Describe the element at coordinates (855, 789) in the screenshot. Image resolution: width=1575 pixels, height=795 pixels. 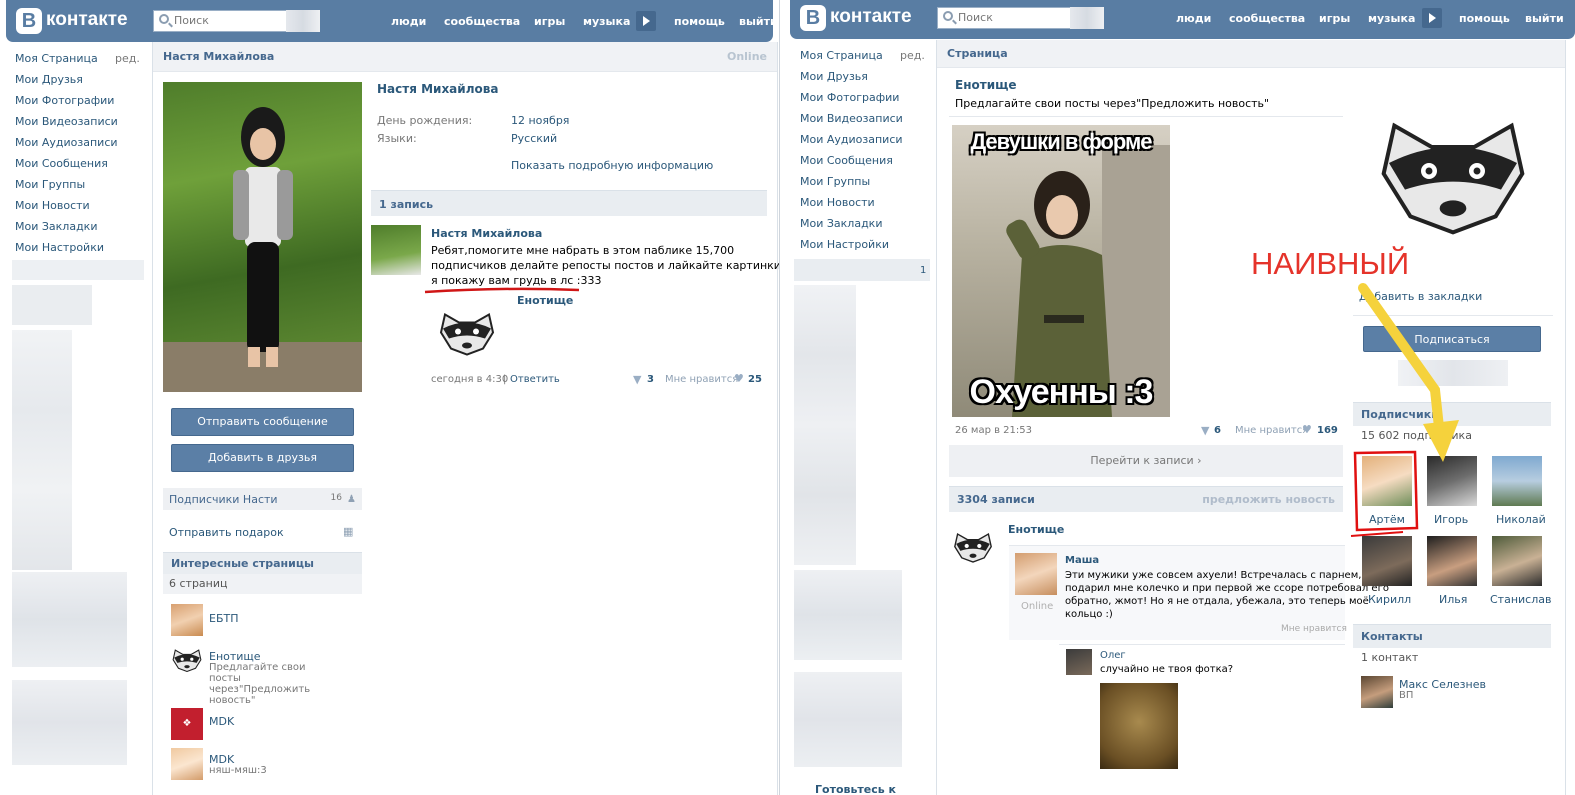
I see `sidebar-promo: Готовьтесь к` at that location.